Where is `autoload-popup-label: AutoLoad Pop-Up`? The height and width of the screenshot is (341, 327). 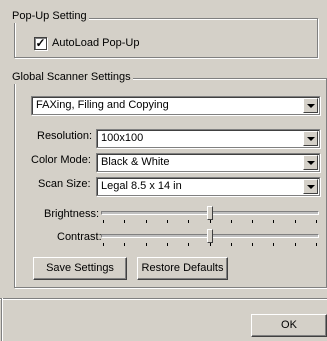 autoload-popup-label: AutoLoad Pop-Up is located at coordinates (95, 43).